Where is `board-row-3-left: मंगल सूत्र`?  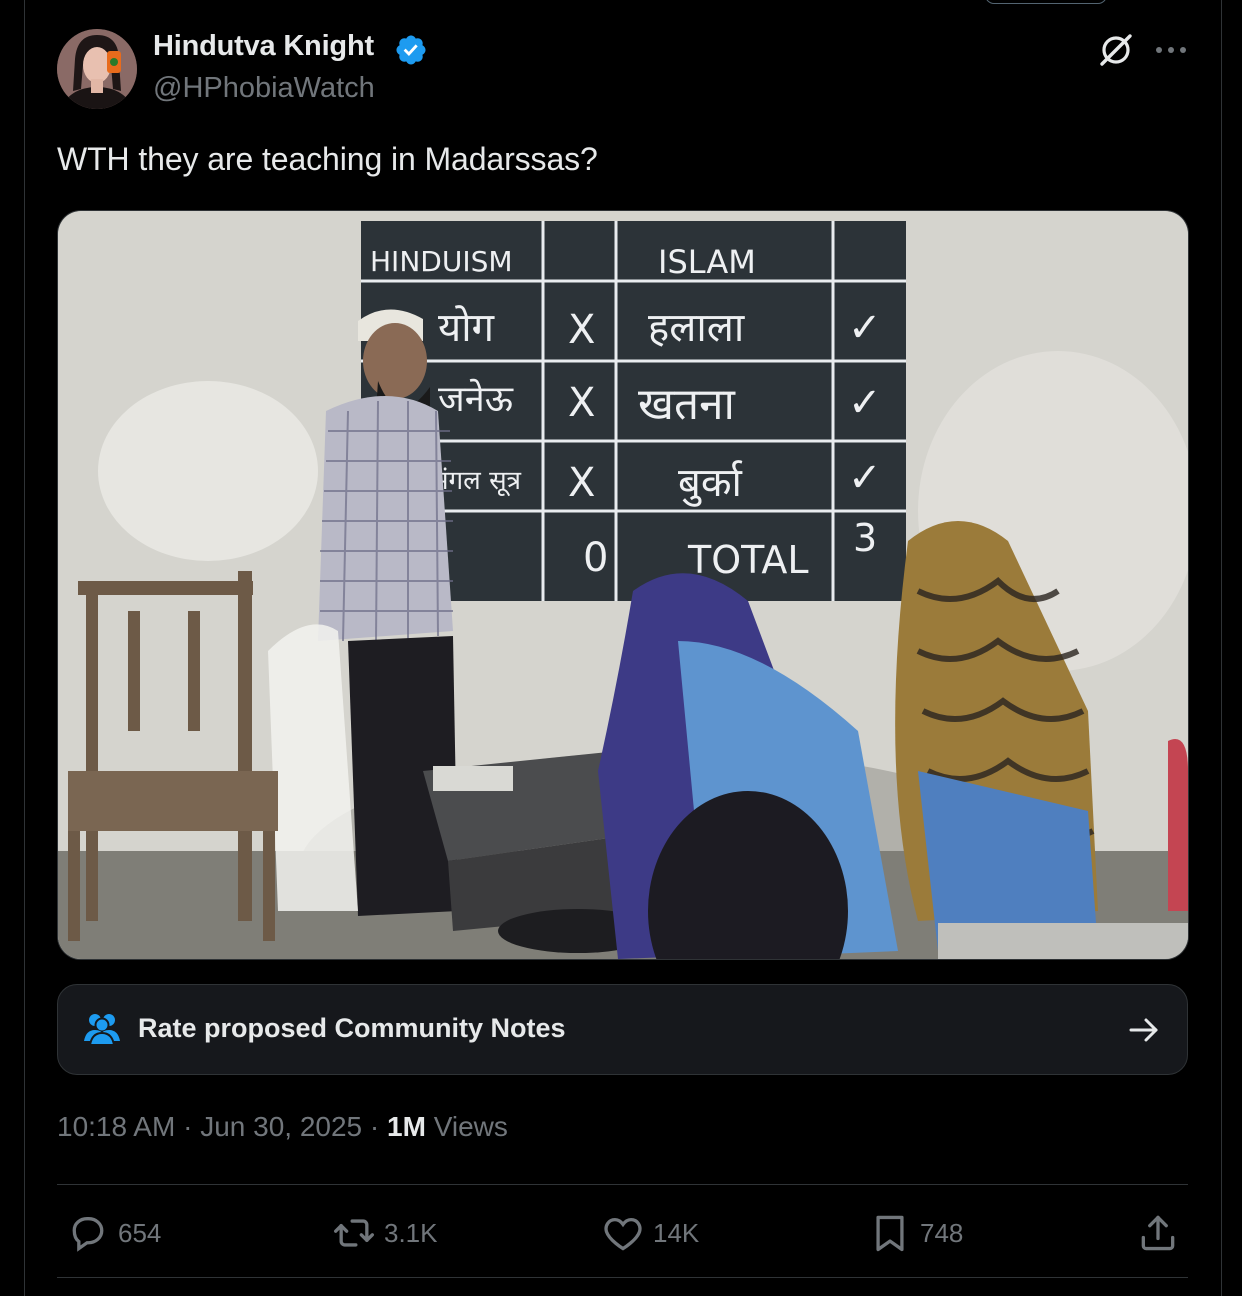 board-row-3-left: मंगल सूत्र is located at coordinates (477, 481).